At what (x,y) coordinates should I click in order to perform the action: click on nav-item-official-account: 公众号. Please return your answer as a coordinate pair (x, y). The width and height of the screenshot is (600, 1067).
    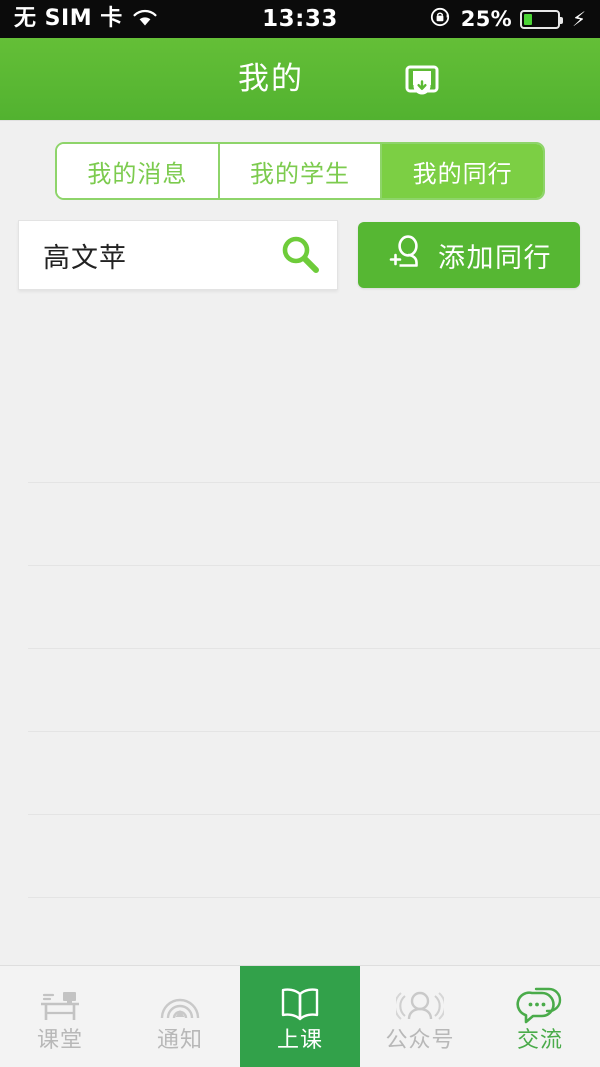
    Looking at the image, I should click on (420, 1016).